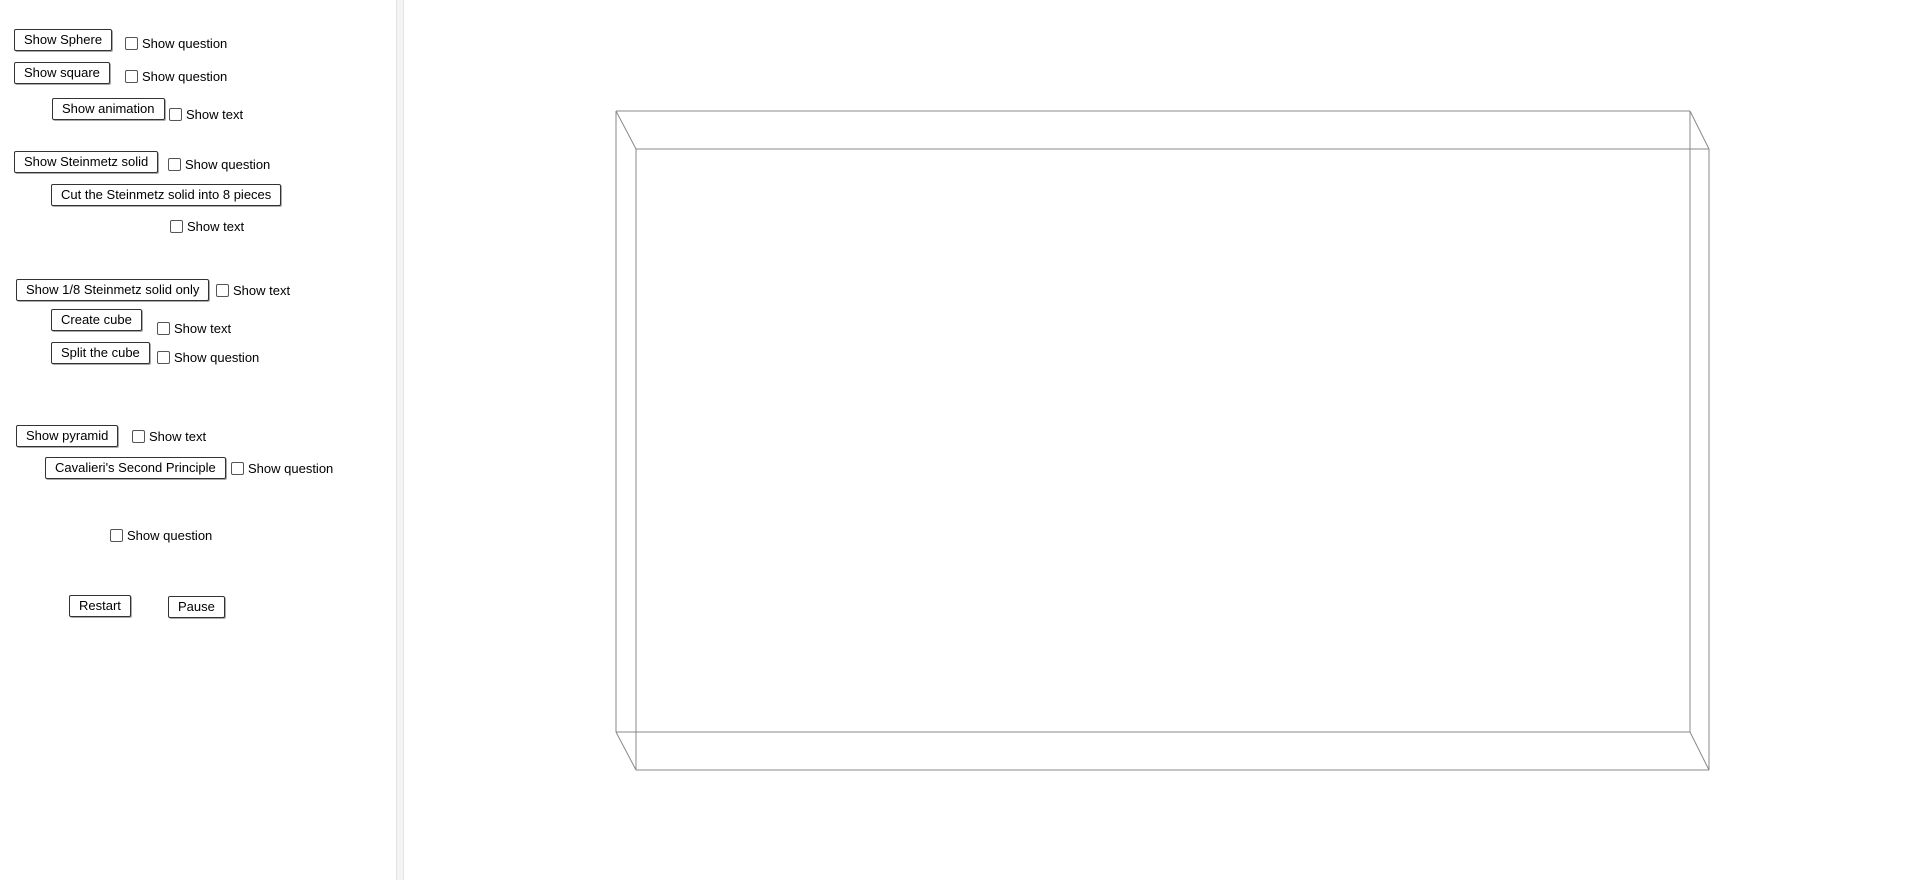 The height and width of the screenshot is (880, 1920). I want to click on show-pyramid-button: Show pyramid, so click(67, 436).